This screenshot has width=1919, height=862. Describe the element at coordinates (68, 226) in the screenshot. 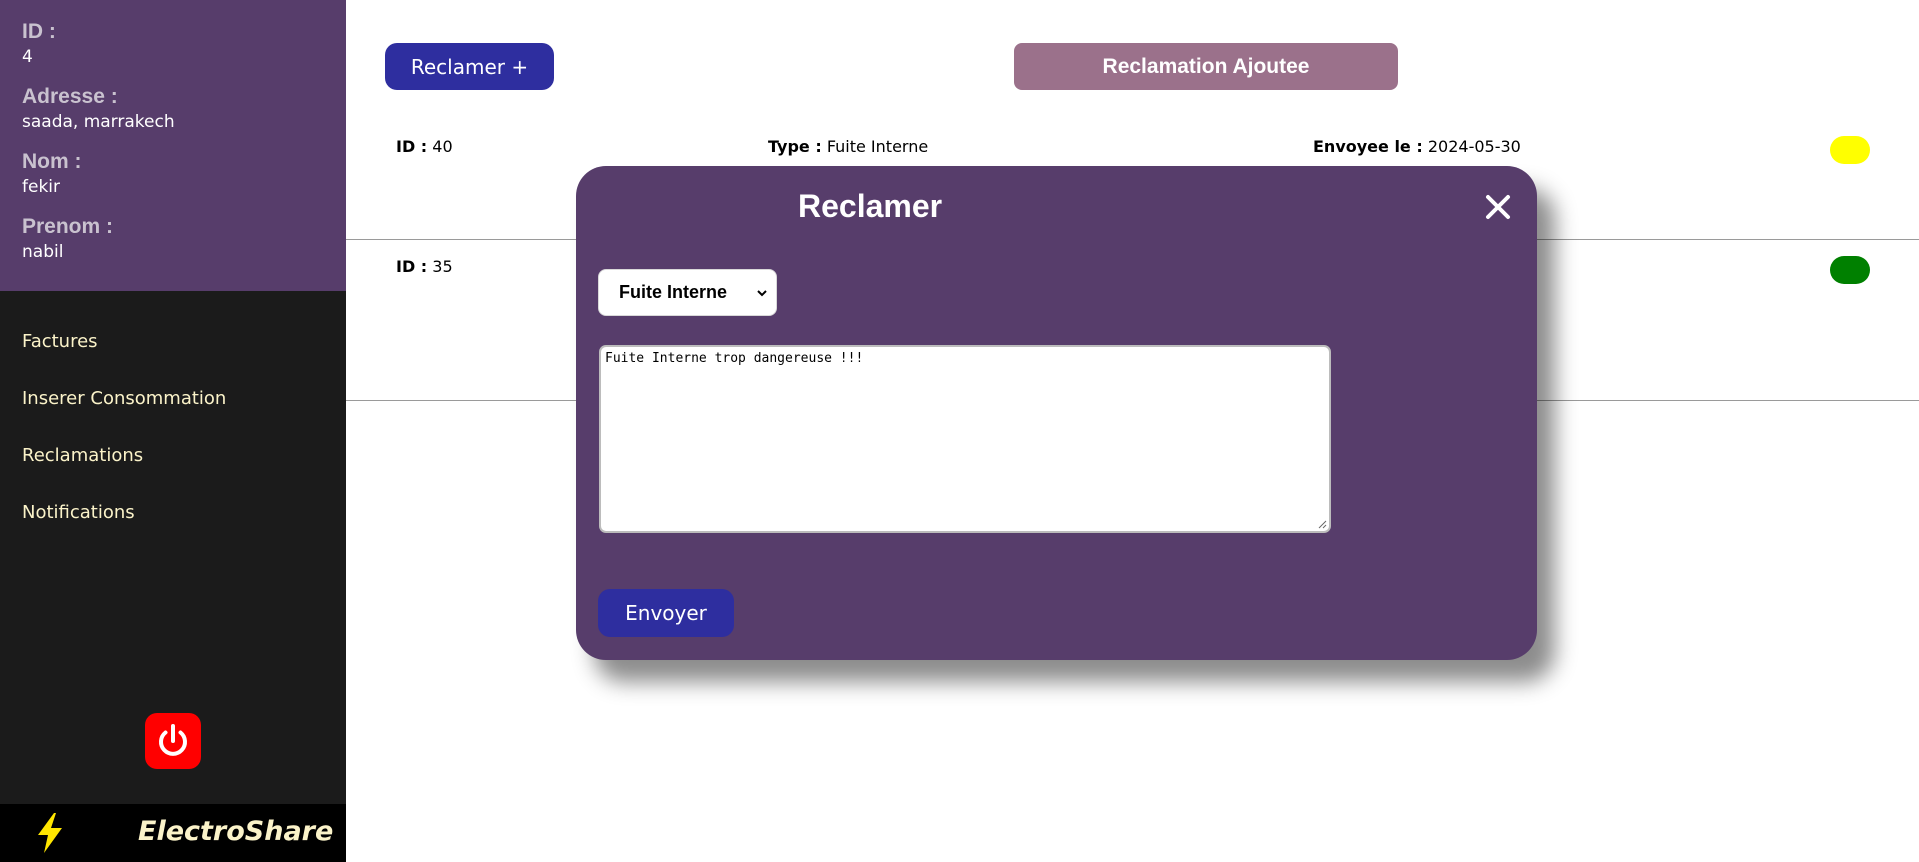

I see `profile-firstname-label: Prenom :` at that location.